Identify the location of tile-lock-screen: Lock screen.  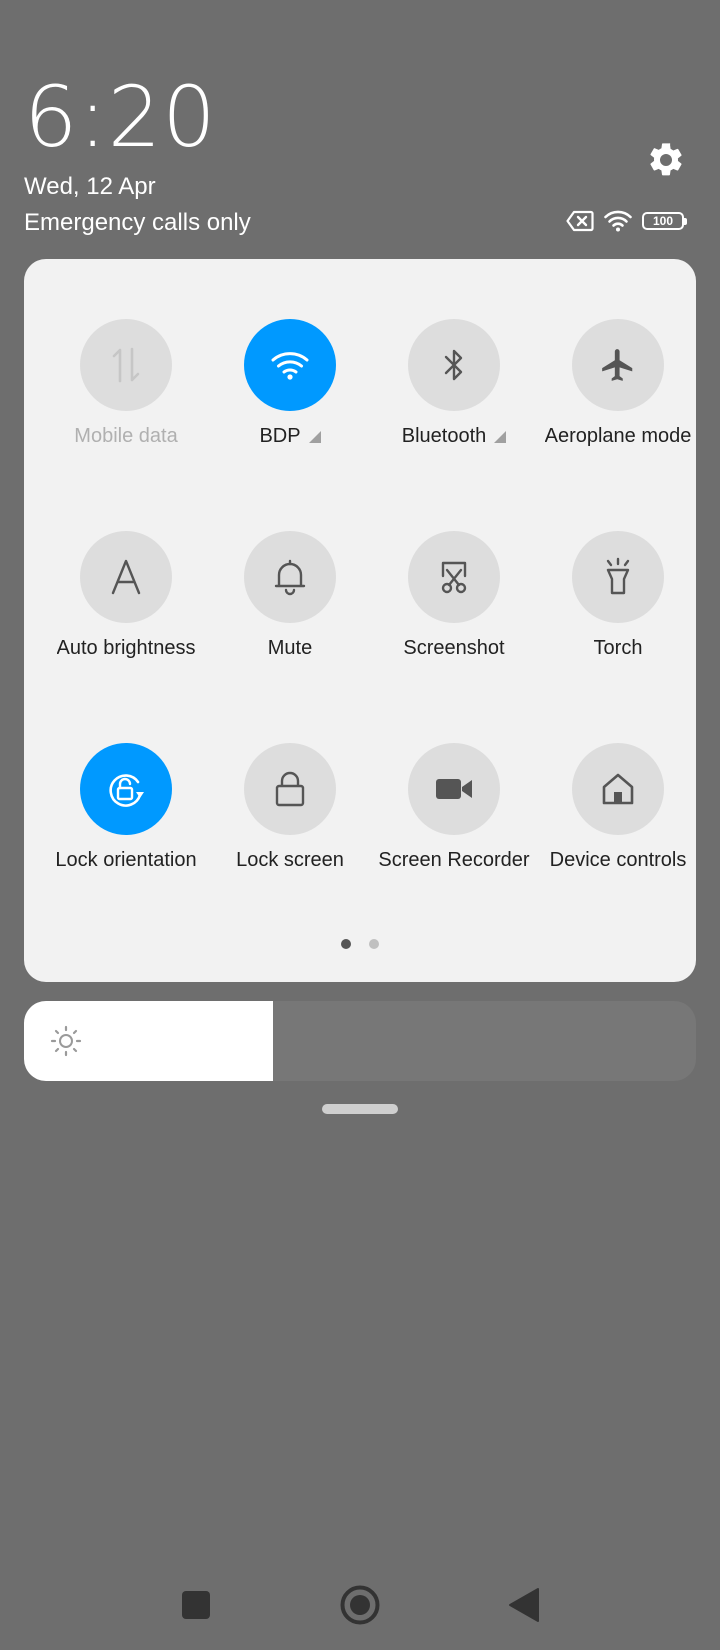
(290, 818).